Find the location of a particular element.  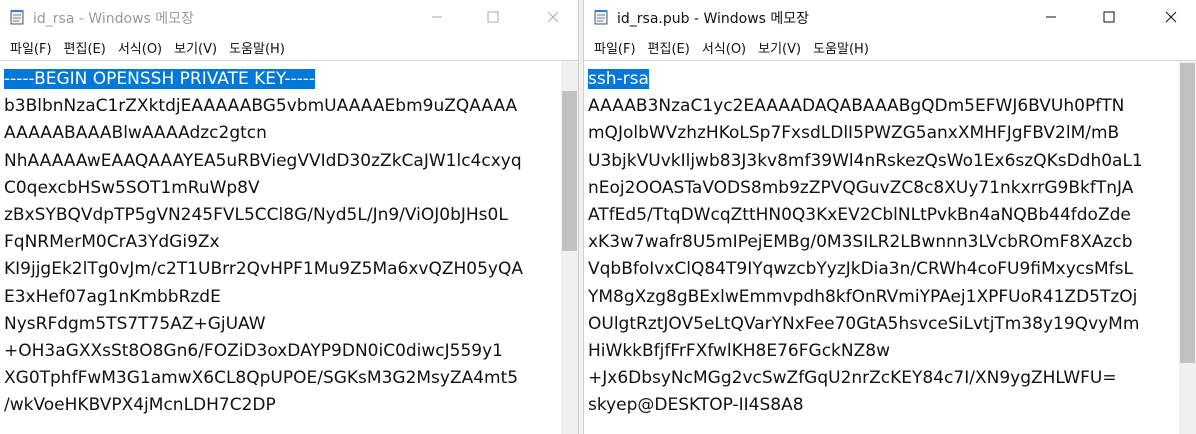

text-line: HiWkkBfjfFrFXfwlKH8E76FGckNZ8w is located at coordinates (739, 351).